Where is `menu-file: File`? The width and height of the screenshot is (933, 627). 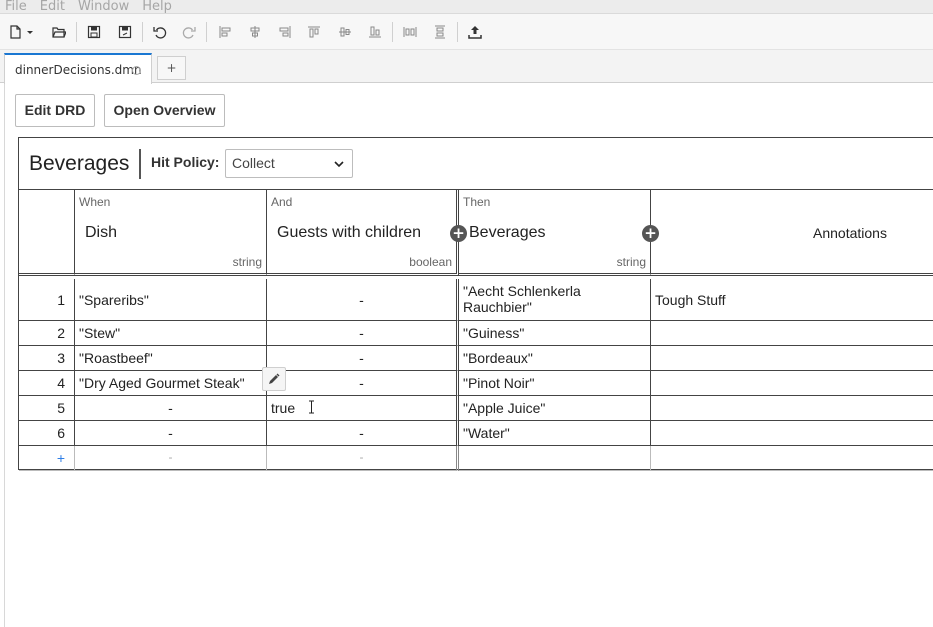 menu-file: File is located at coordinates (16, 6).